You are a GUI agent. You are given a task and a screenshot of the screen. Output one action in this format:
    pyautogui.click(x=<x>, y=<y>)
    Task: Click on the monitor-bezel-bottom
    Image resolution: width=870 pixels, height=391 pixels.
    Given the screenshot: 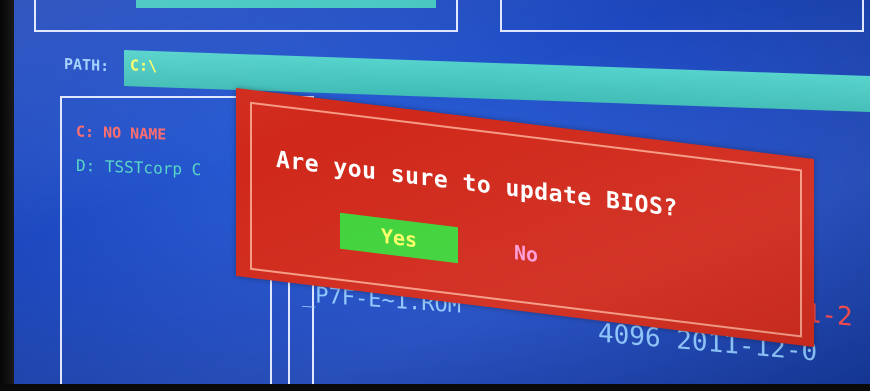 What is the action you would take?
    pyautogui.click(x=435, y=387)
    